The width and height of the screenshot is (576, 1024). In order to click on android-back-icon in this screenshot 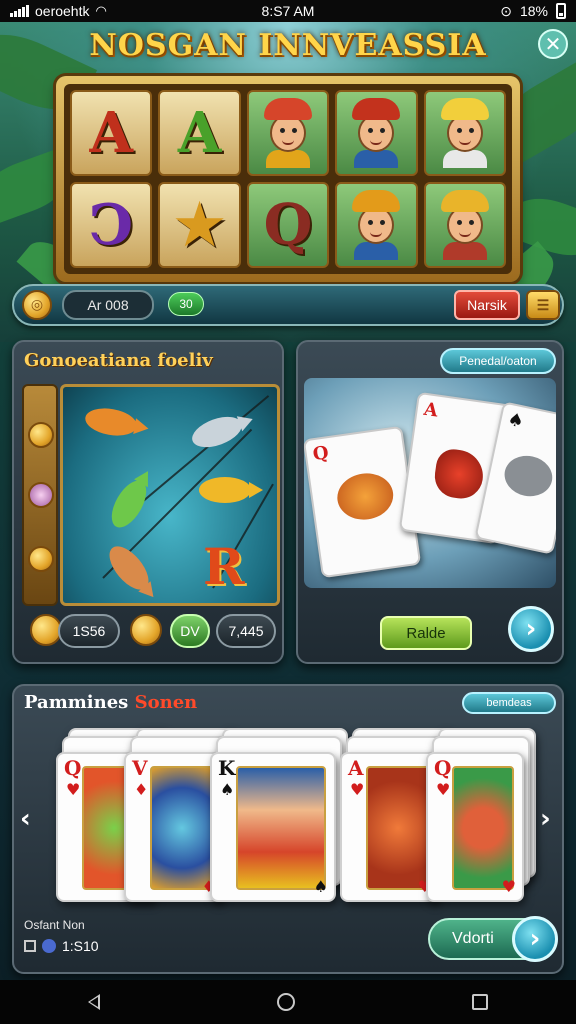, I will do `click(94, 1002)`.